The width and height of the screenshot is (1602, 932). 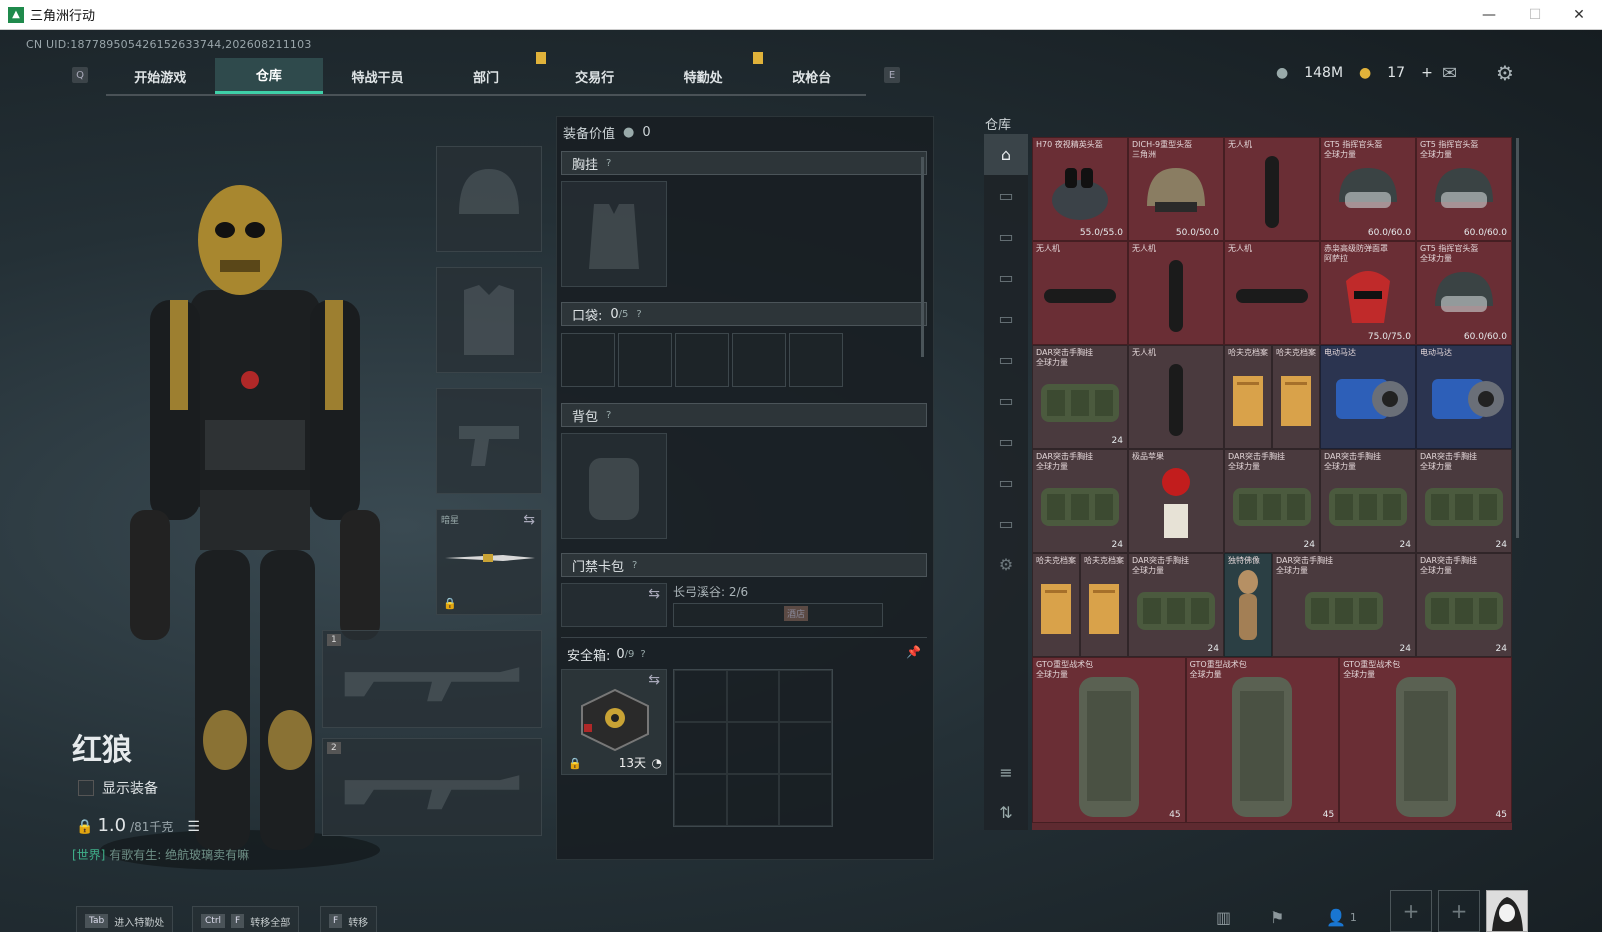 What do you see at coordinates (594, 76) in the screenshot?
I see `tab-trade: 交易行` at bounding box center [594, 76].